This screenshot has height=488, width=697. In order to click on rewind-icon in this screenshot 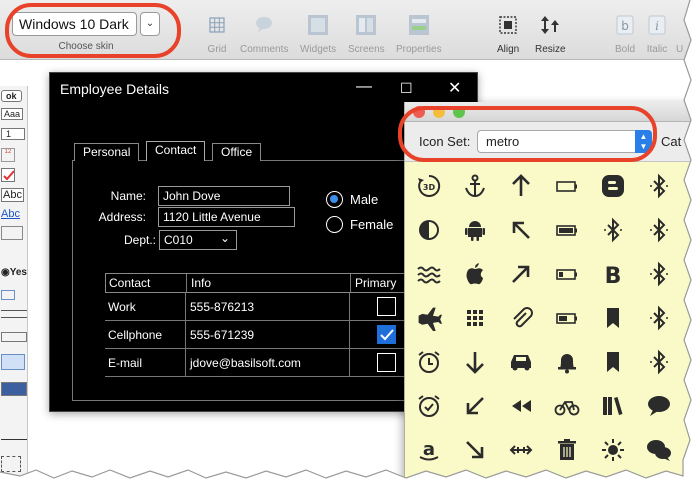, I will do `click(521, 406)`.